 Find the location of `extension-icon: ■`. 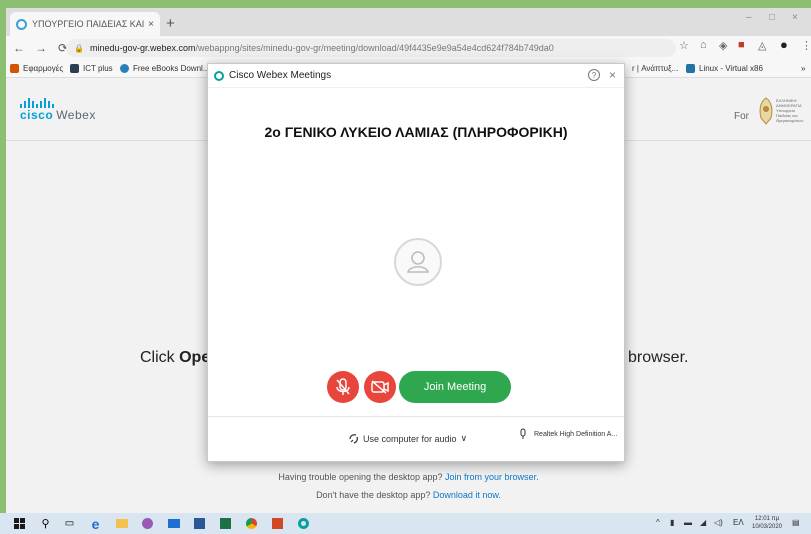

extension-icon: ■ is located at coordinates (741, 45).